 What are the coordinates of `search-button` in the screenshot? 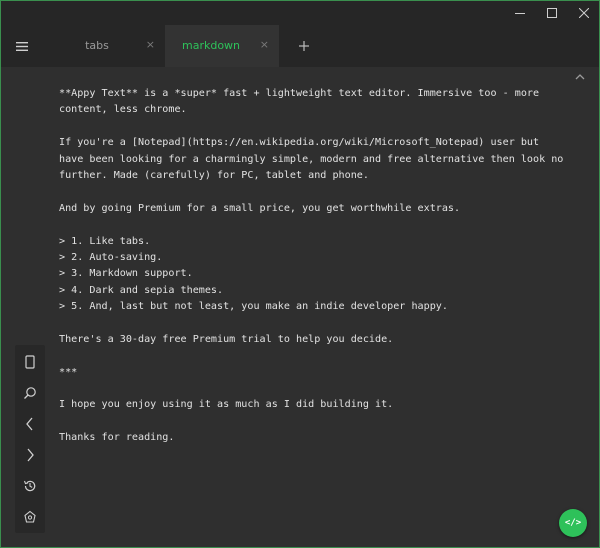 It's located at (30, 393).